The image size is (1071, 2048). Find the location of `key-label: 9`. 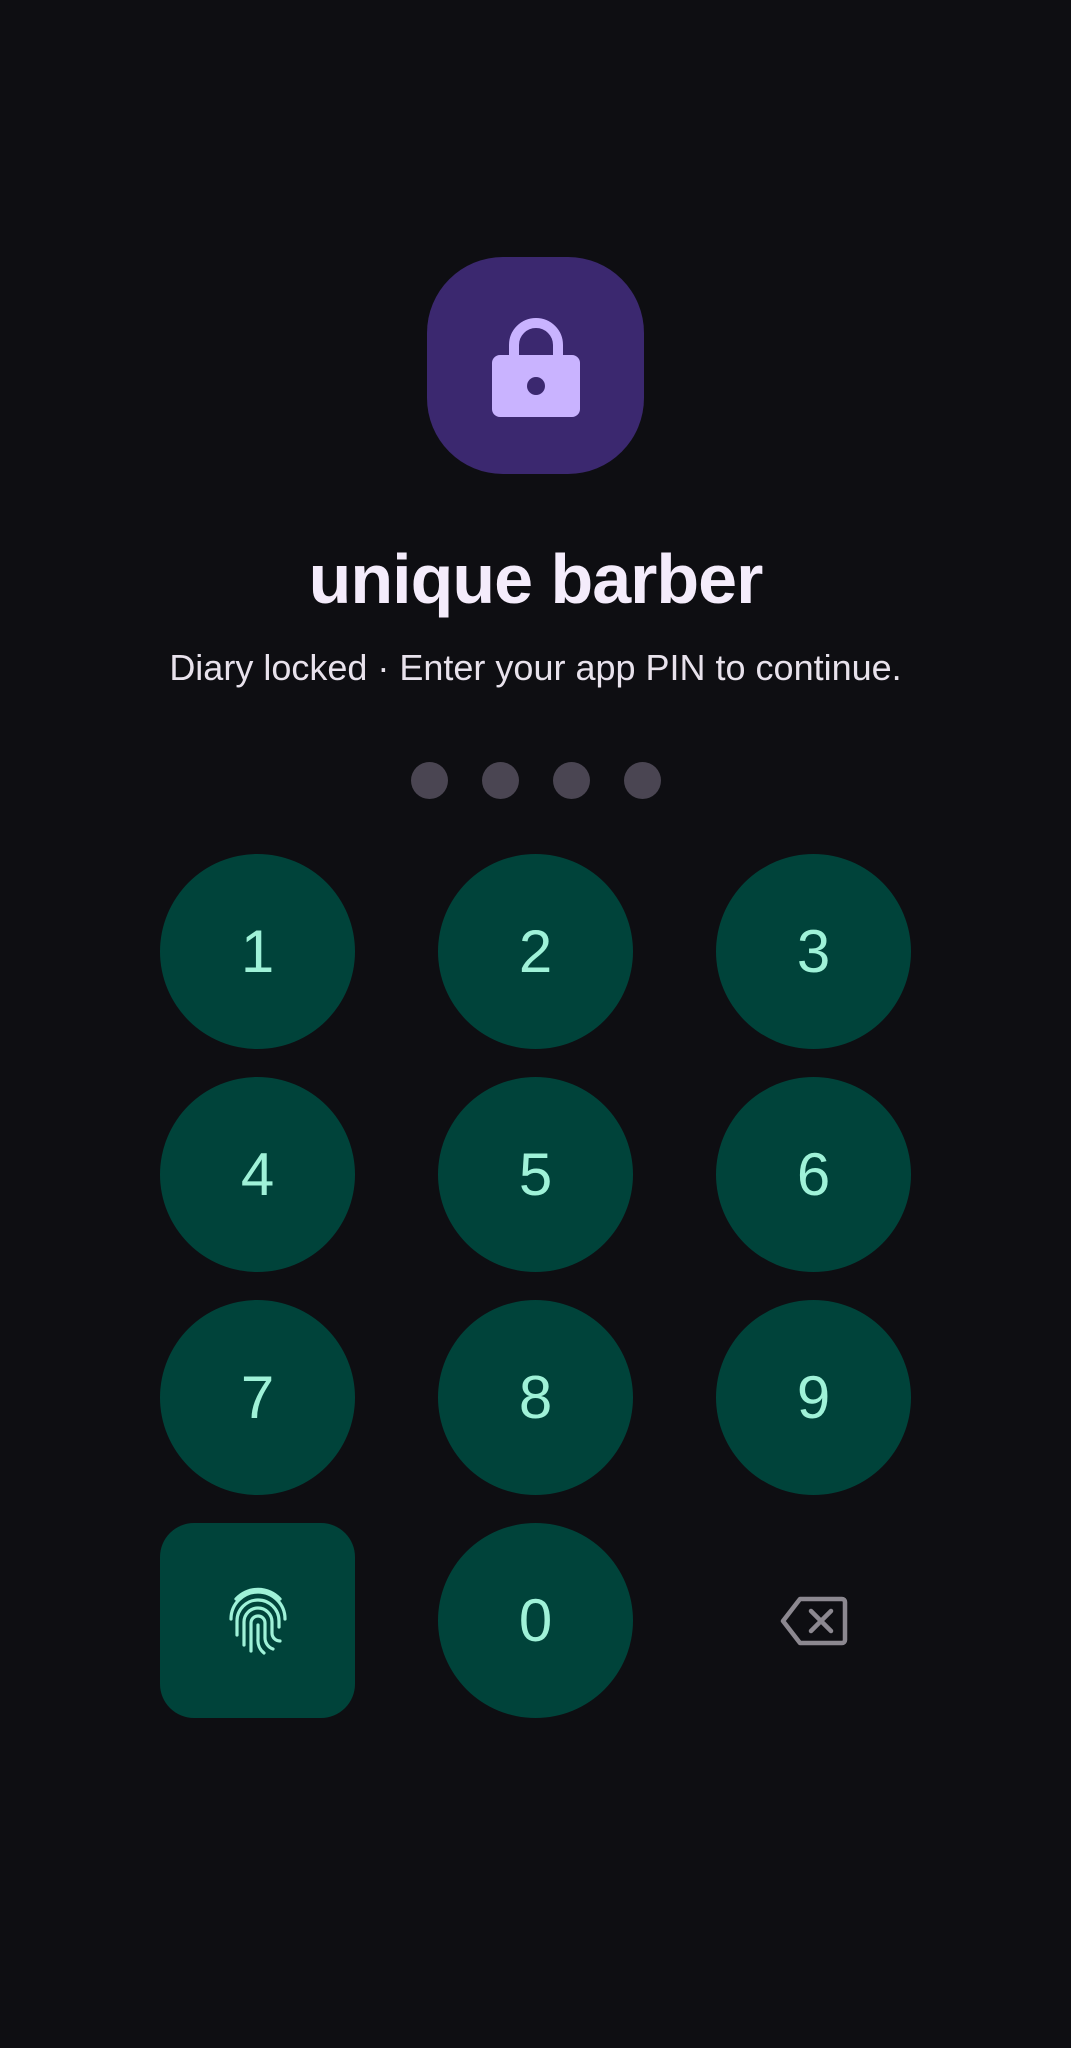

key-label: 9 is located at coordinates (813, 1397).